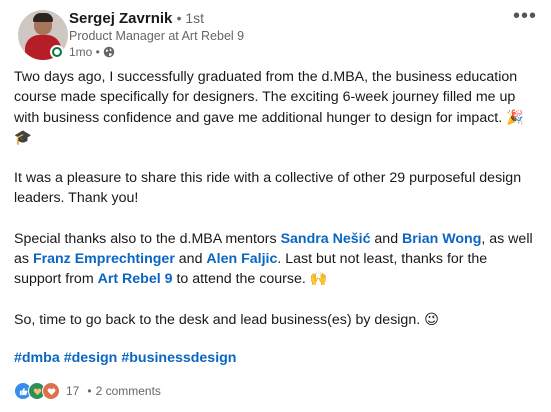 Image resolution: width=551 pixels, height=412 pixels. I want to click on more-options-icon: •••, so click(525, 16).